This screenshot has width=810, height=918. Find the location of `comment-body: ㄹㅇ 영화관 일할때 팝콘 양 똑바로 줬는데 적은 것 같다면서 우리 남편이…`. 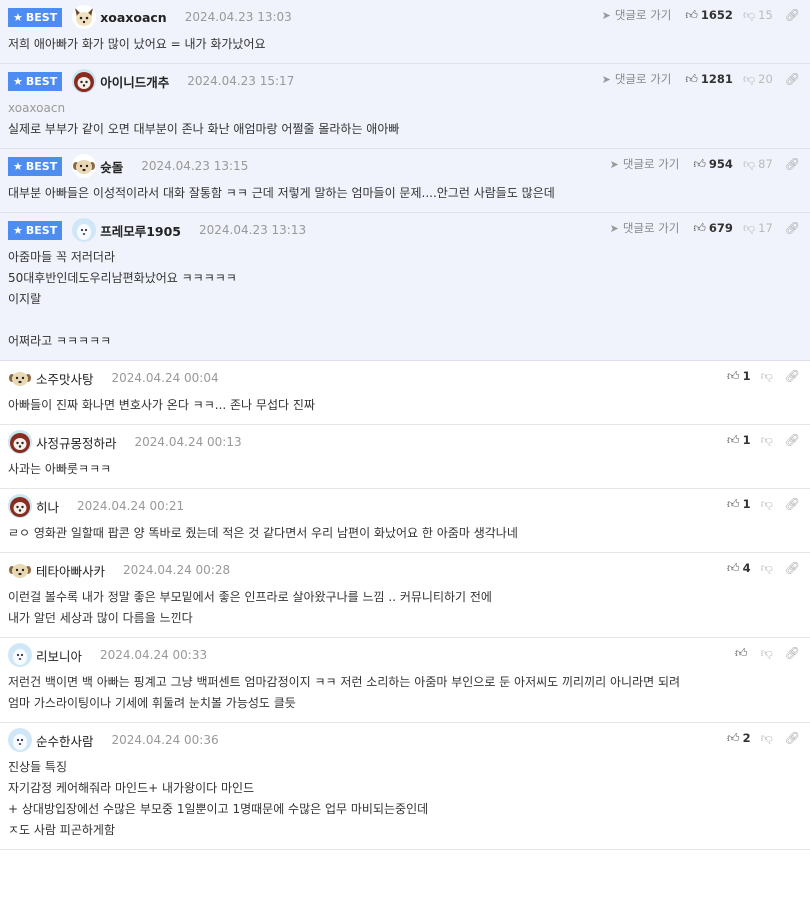

comment-body: ㄹㅇ 영화관 일할때 팝콘 양 똑바로 줬는데 적은 것 같다면서 우리 남편이… is located at coordinates (405, 537).